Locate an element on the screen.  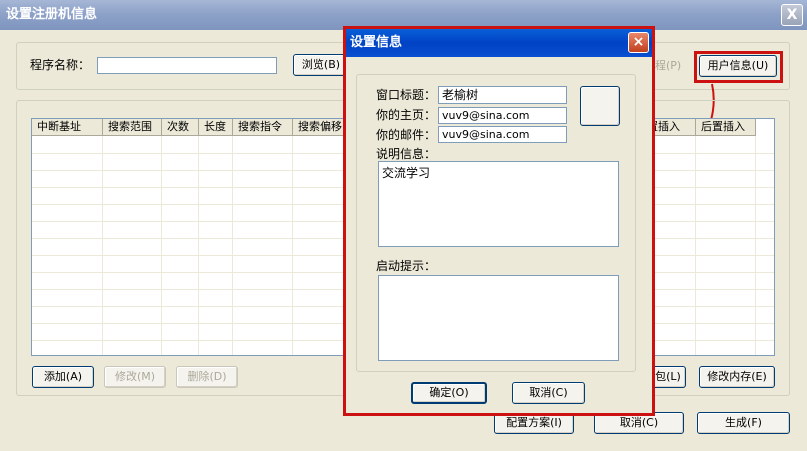
startup-tip-textarea is located at coordinates (498, 318).